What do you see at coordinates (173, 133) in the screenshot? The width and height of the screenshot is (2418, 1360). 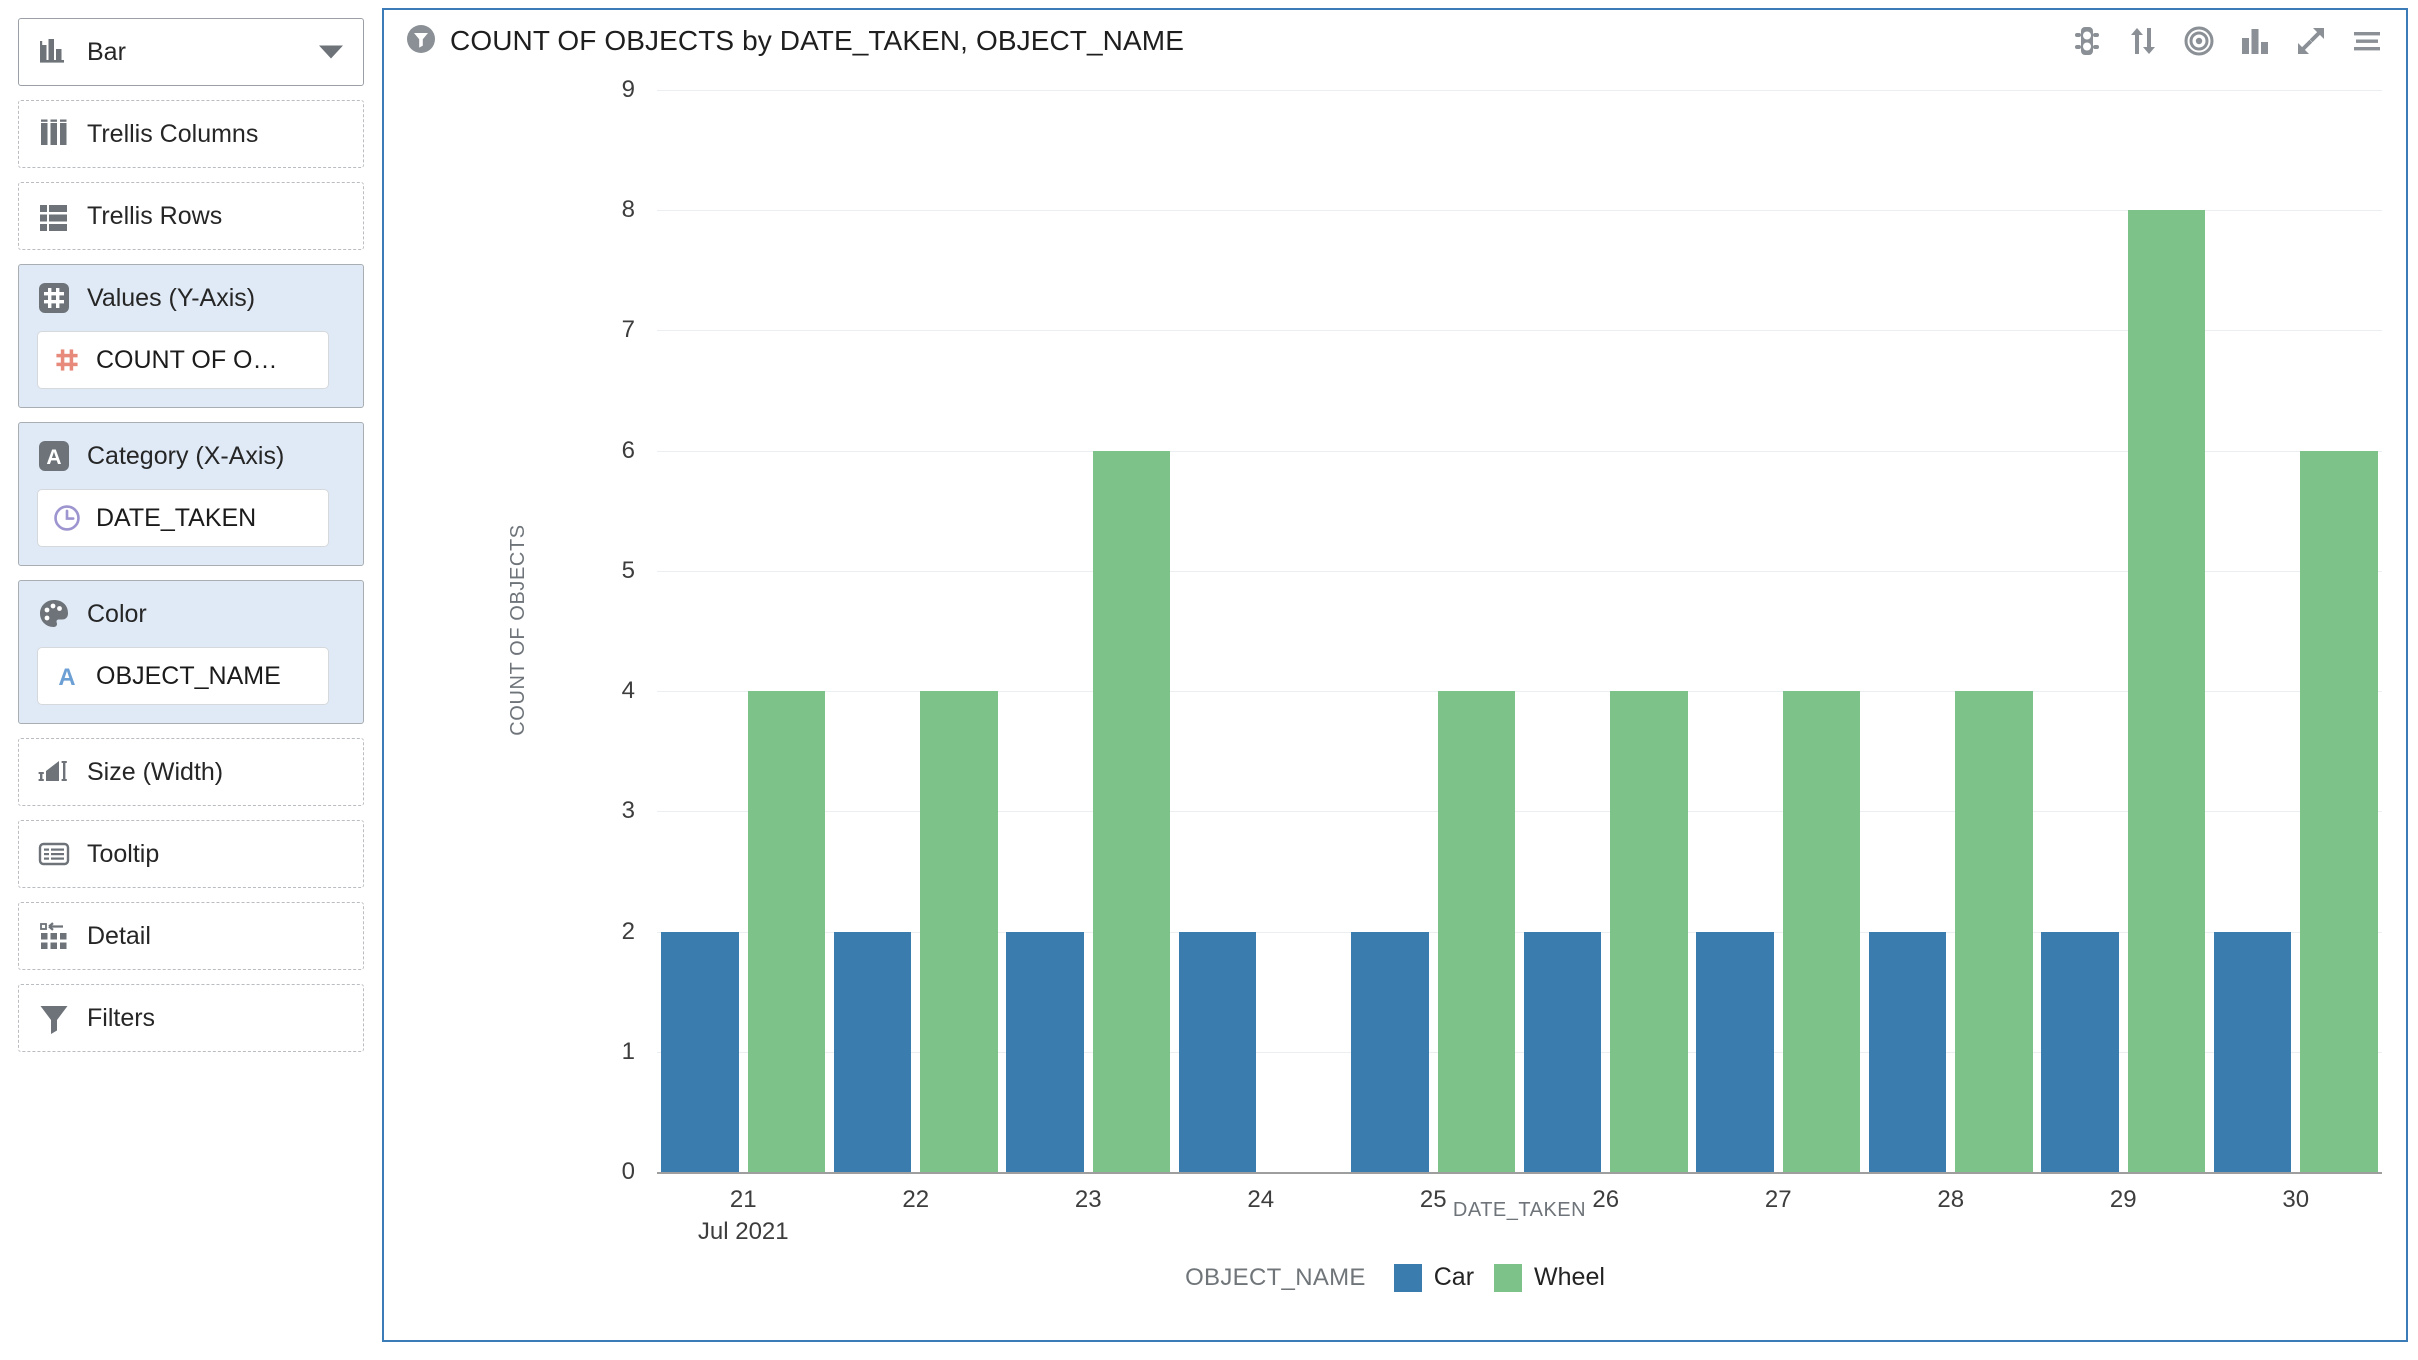 I see `shelf-label: Trellis Columns` at bounding box center [173, 133].